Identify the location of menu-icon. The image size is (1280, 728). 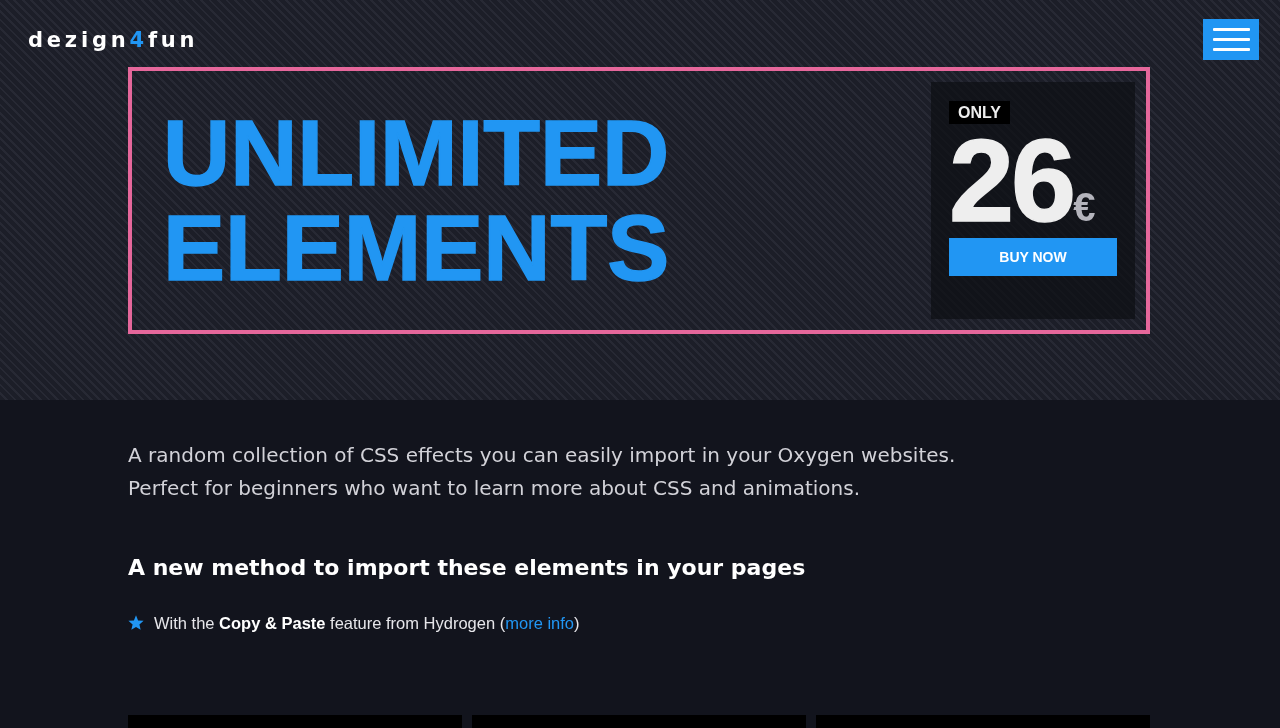
(1231, 39).